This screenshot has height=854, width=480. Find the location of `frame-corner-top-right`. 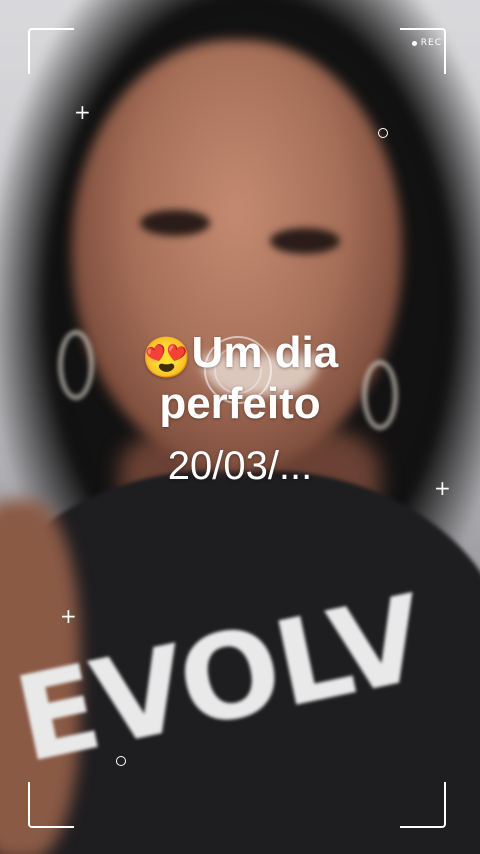

frame-corner-top-right is located at coordinates (423, 51).